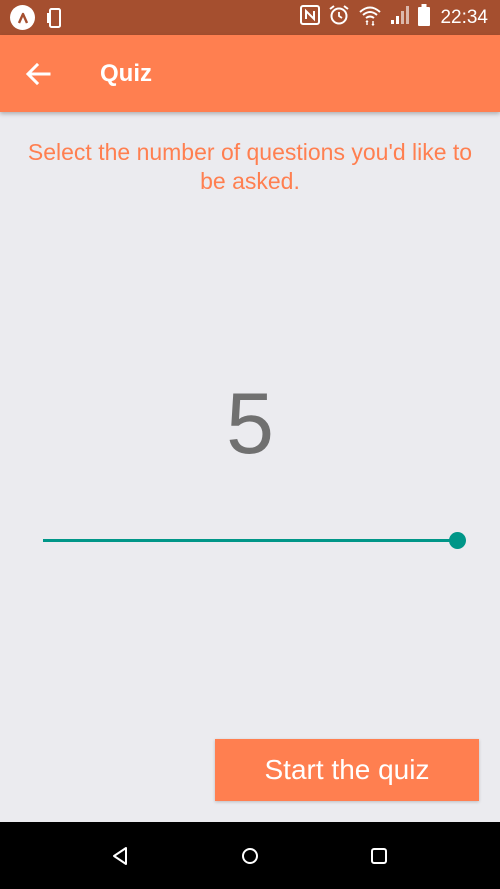 The width and height of the screenshot is (500, 889). Describe the element at coordinates (55, 18) in the screenshot. I see `phone-rotate-icon` at that location.